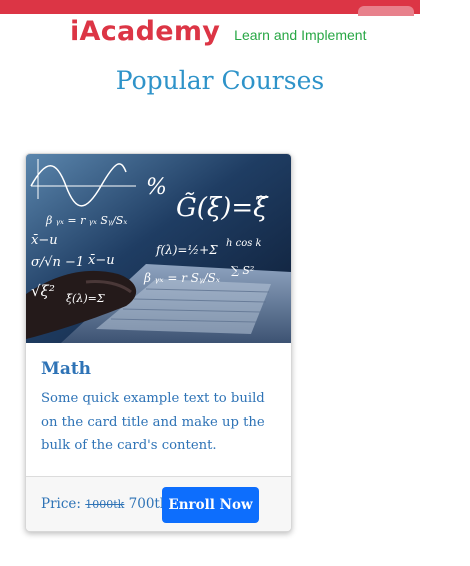 The image size is (470, 566). I want to click on svg-text: β ᵧₓ = r Sᵧ/Sₓ, so click(182, 278).